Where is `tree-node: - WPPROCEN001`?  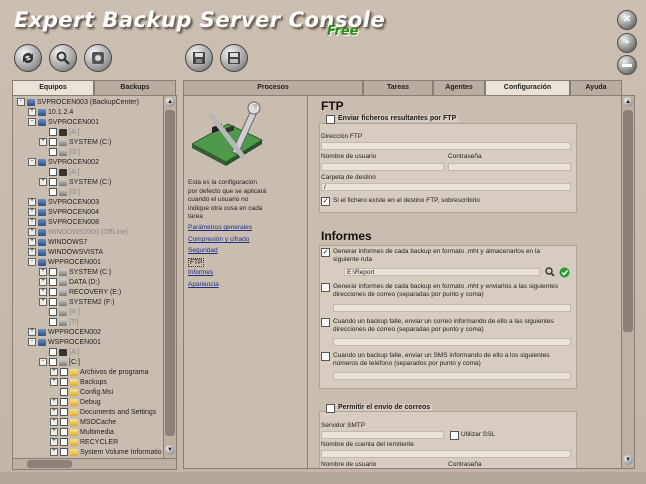
tree-node: - WPPROCEN001 is located at coordinates (64, 263).